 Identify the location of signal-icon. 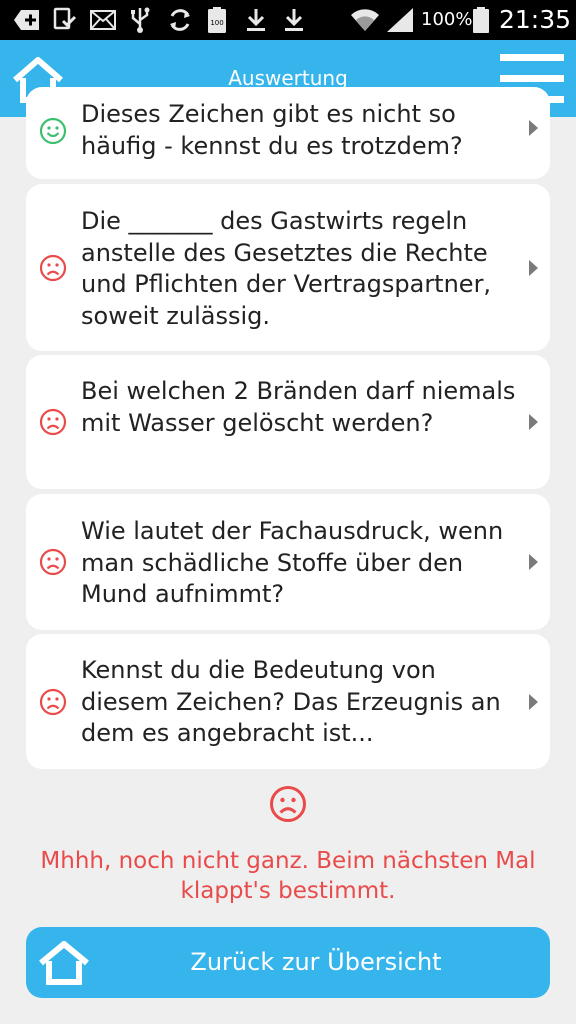
(400, 20).